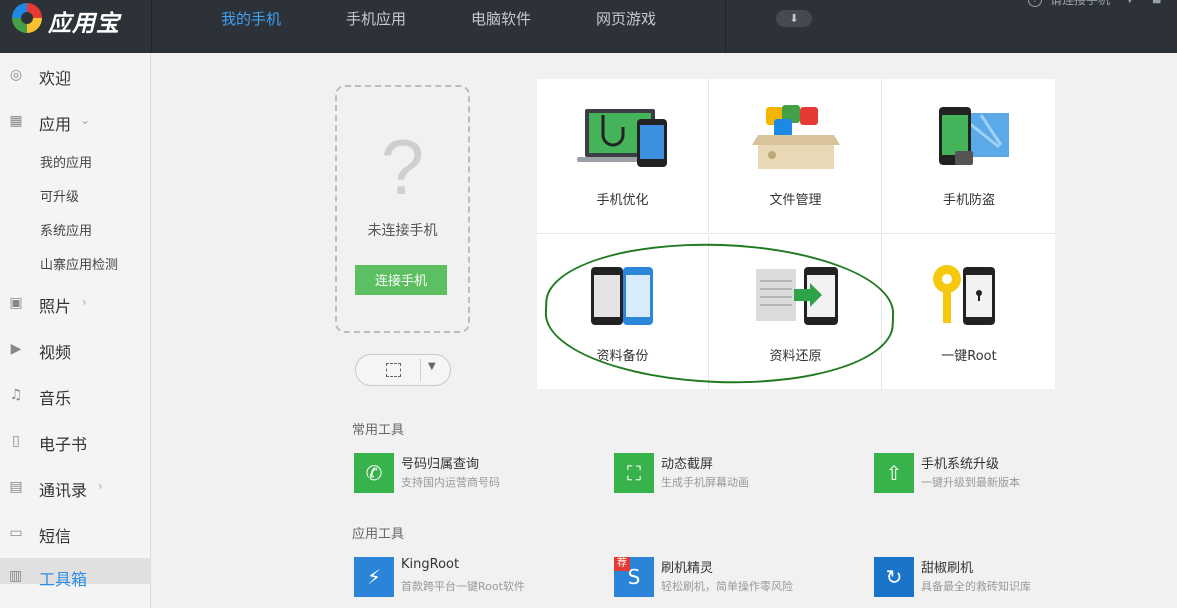 This screenshot has width=1177, height=608. What do you see at coordinates (16, 576) in the screenshot?
I see `toolbox-icon: ▥` at bounding box center [16, 576].